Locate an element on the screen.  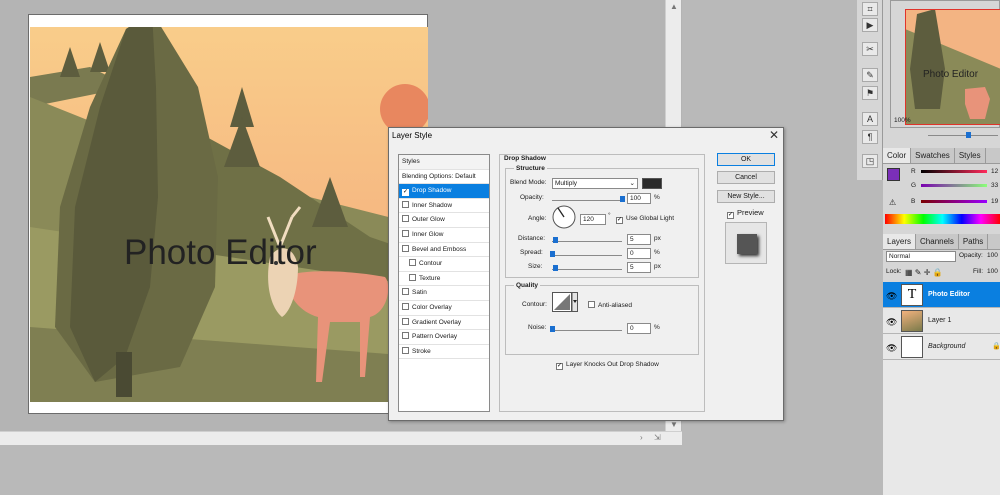
layer-name: Layer 1 is located at coordinates (939, 320).